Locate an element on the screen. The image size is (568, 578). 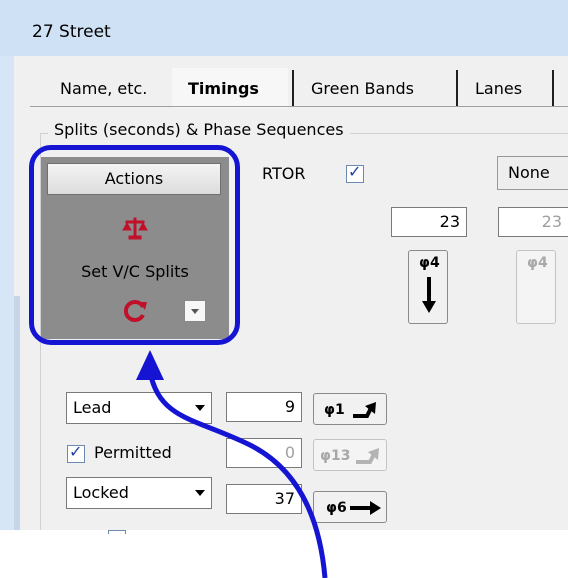
callout-arrow is located at coordinates (232, 464).